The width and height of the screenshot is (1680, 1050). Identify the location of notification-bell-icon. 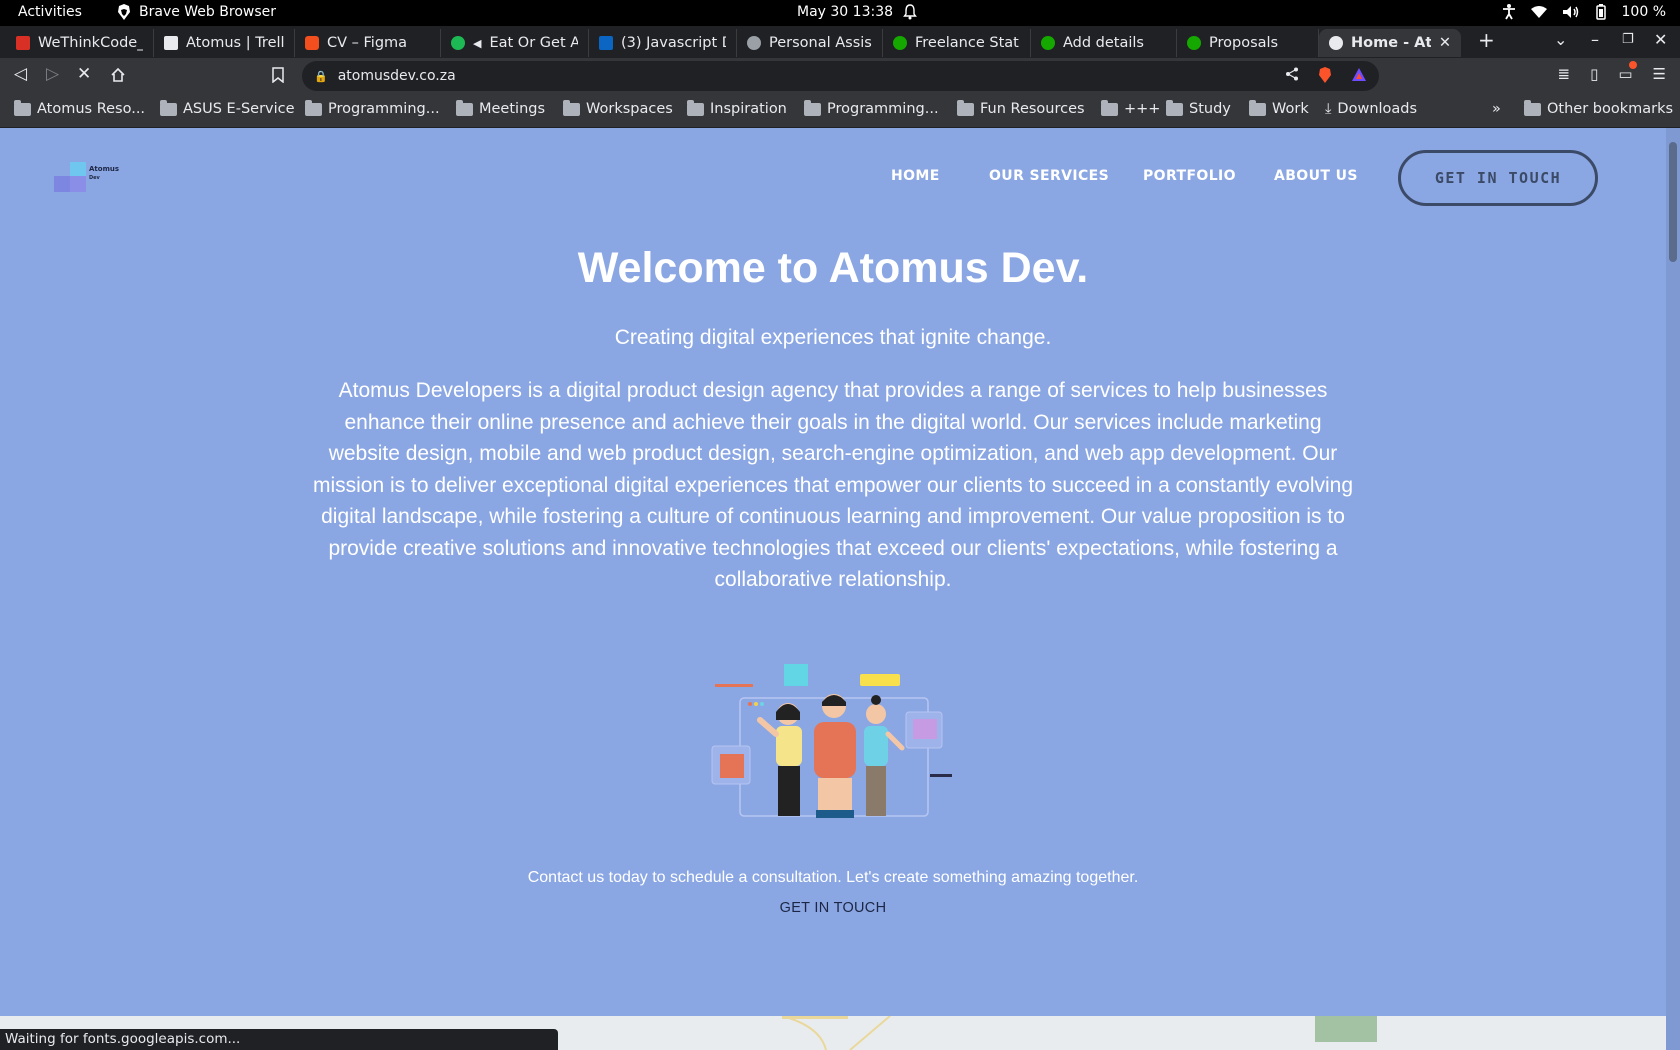
(910, 14).